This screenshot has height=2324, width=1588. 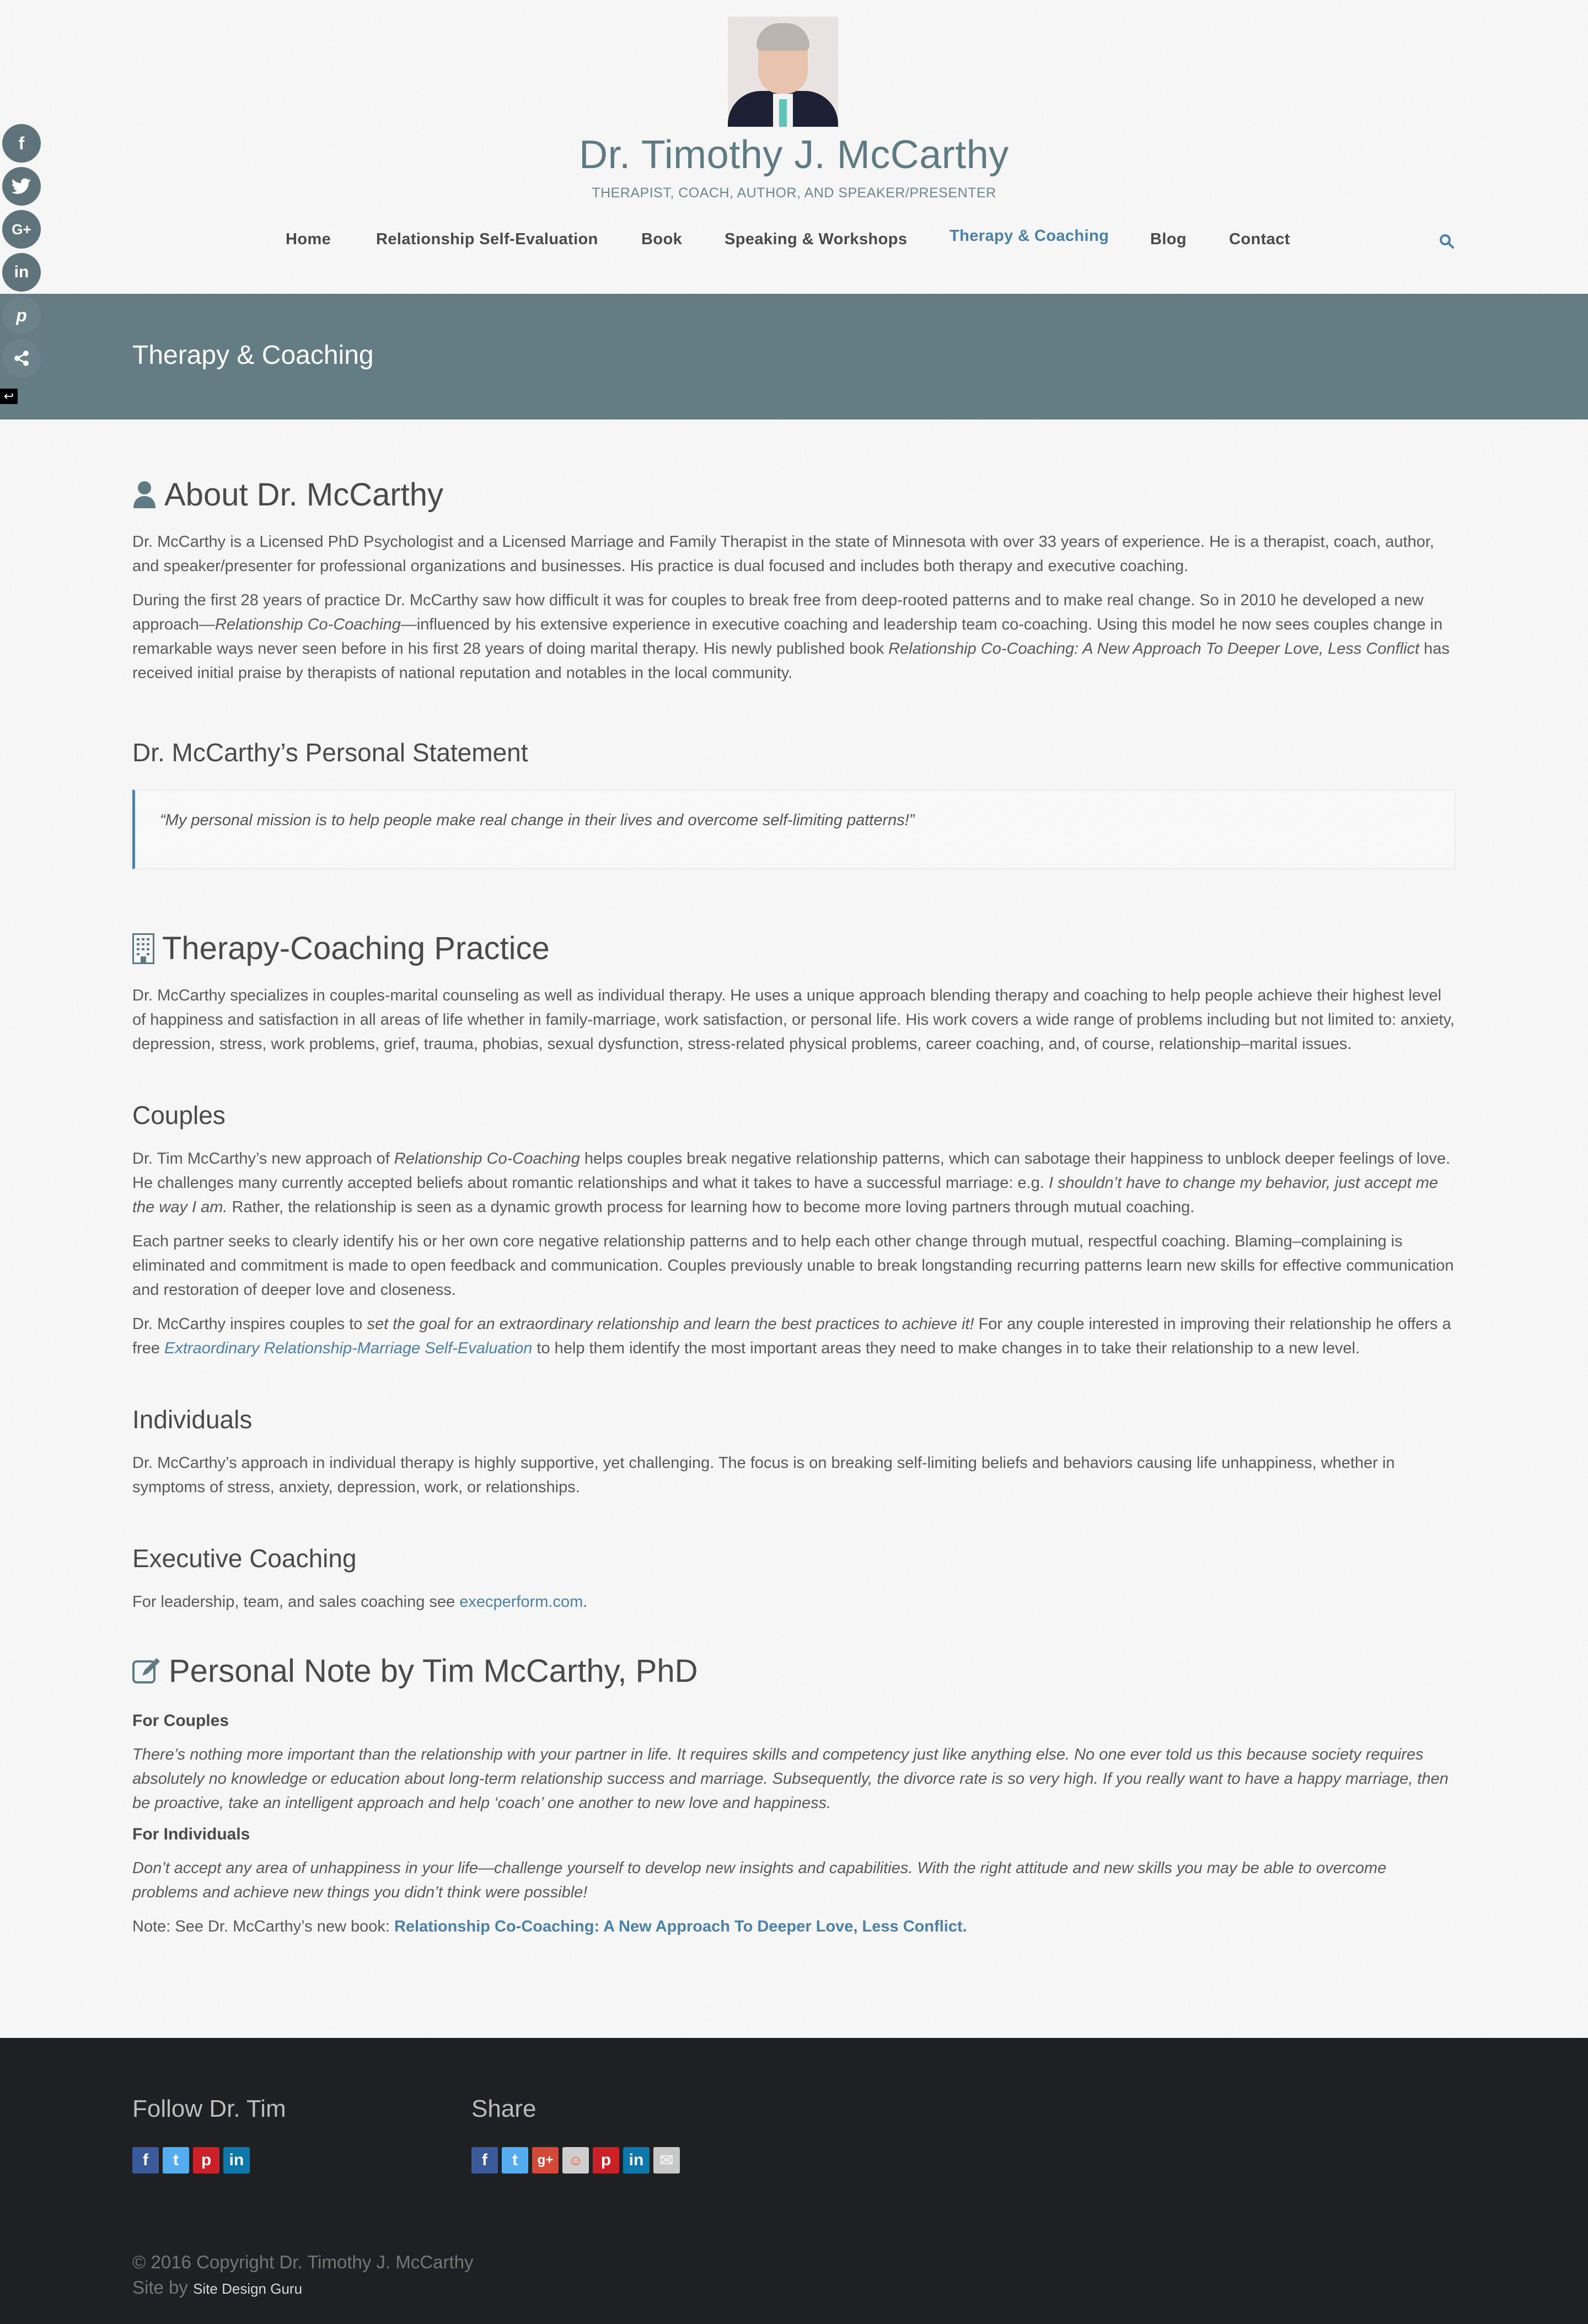 I want to click on nav-blog: Blog, so click(x=1168, y=240).